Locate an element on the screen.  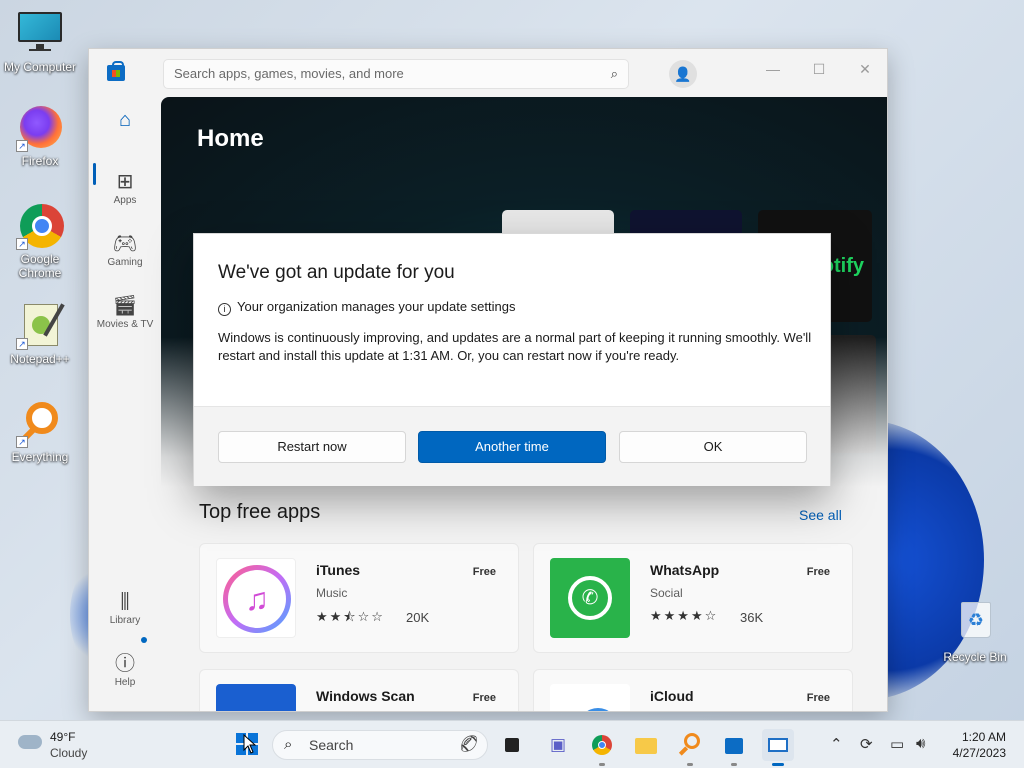
desktop-icon-my-computer: My Computer is located at coordinates (40, 42).